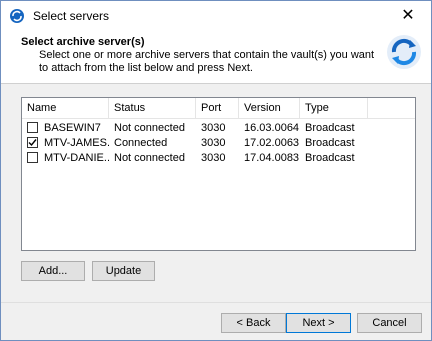 This screenshot has height=341, width=432. Describe the element at coordinates (318, 323) in the screenshot. I see `next-button: Next >` at that location.